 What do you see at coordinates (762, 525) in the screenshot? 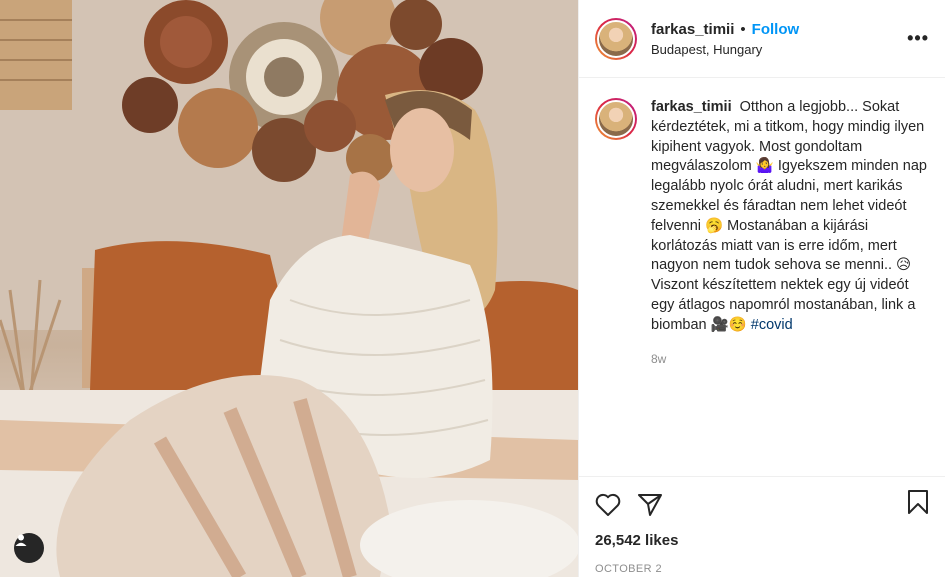
I see `post-actions: 26,542 likes OCTOBER 2` at bounding box center [762, 525].